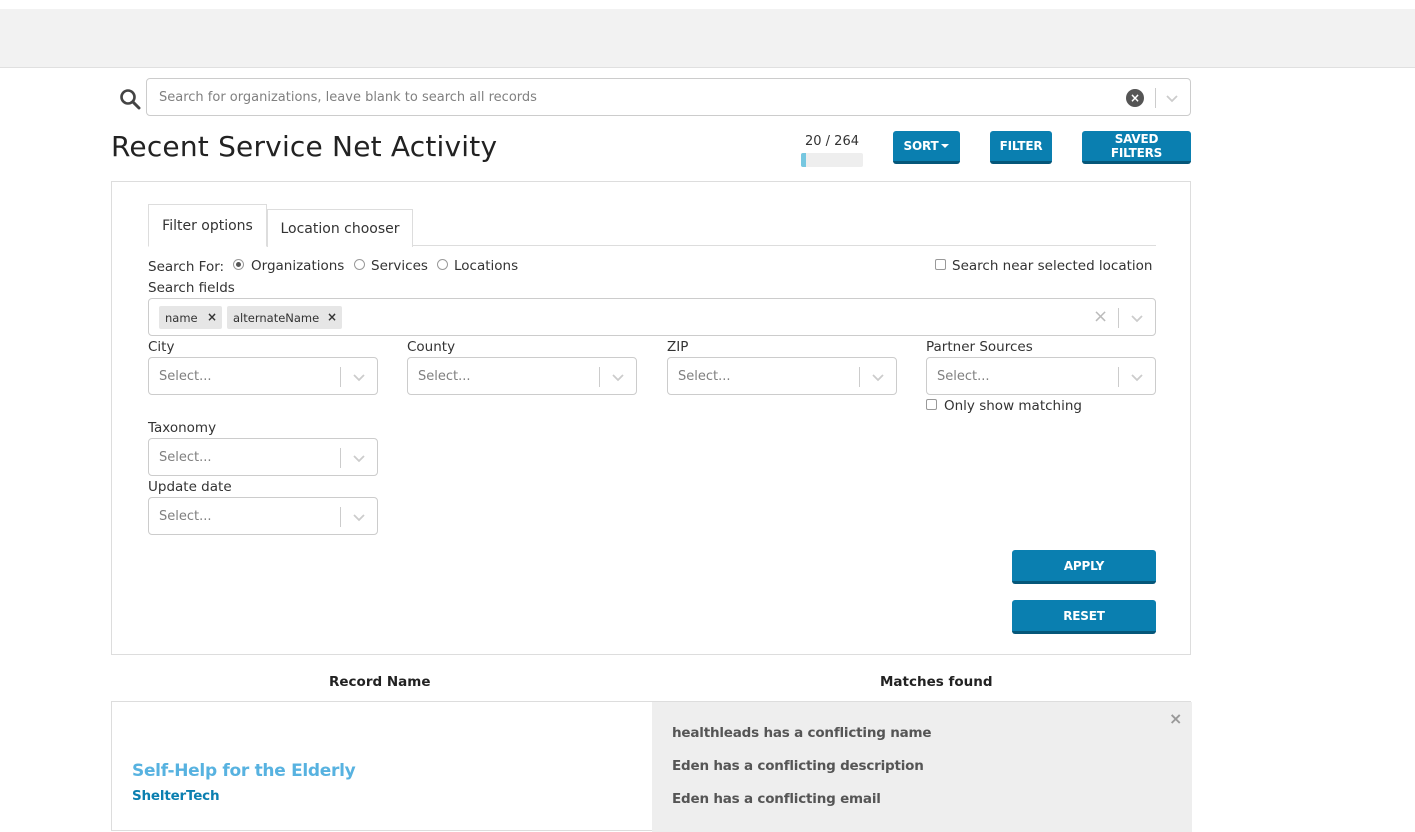  Describe the element at coordinates (776, 799) in the screenshot. I see `match-item: Eden has a conflicting email` at that location.